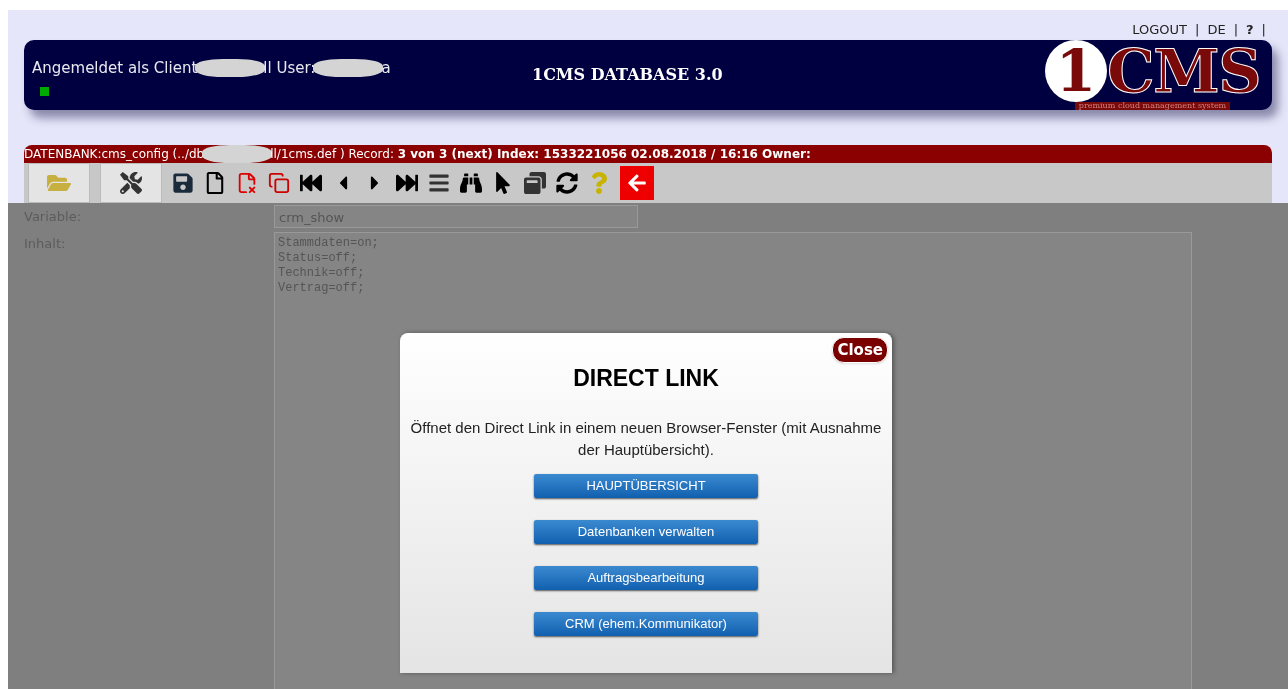 This screenshot has height=689, width=1288. I want to click on save-icon, so click(183, 182).